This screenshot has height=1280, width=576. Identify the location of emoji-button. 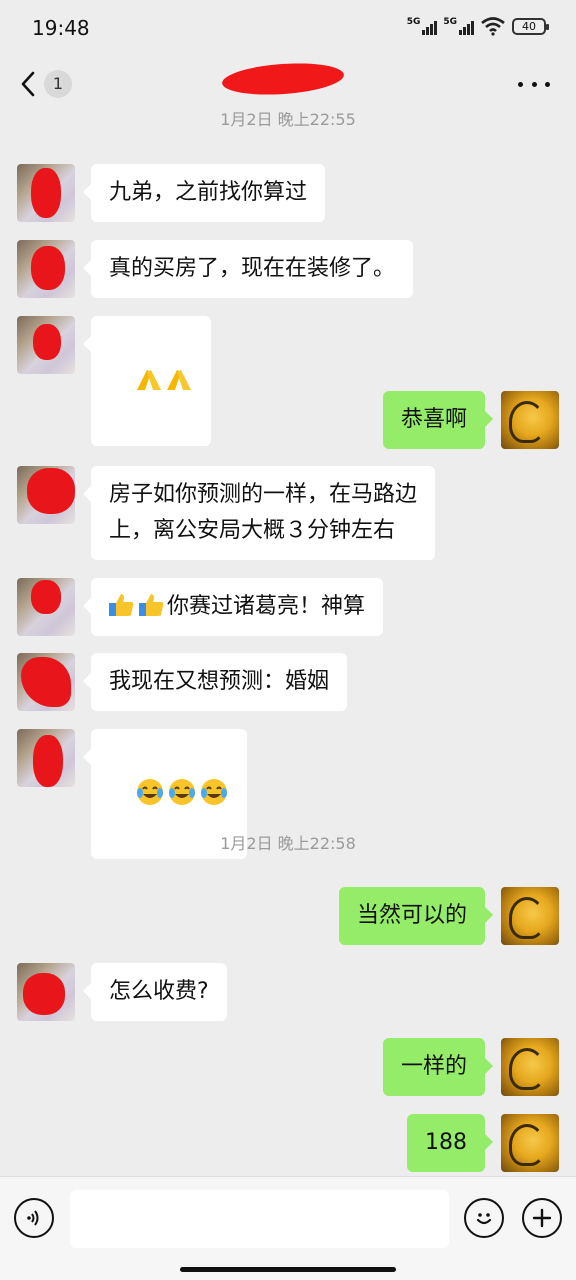
(484, 1218).